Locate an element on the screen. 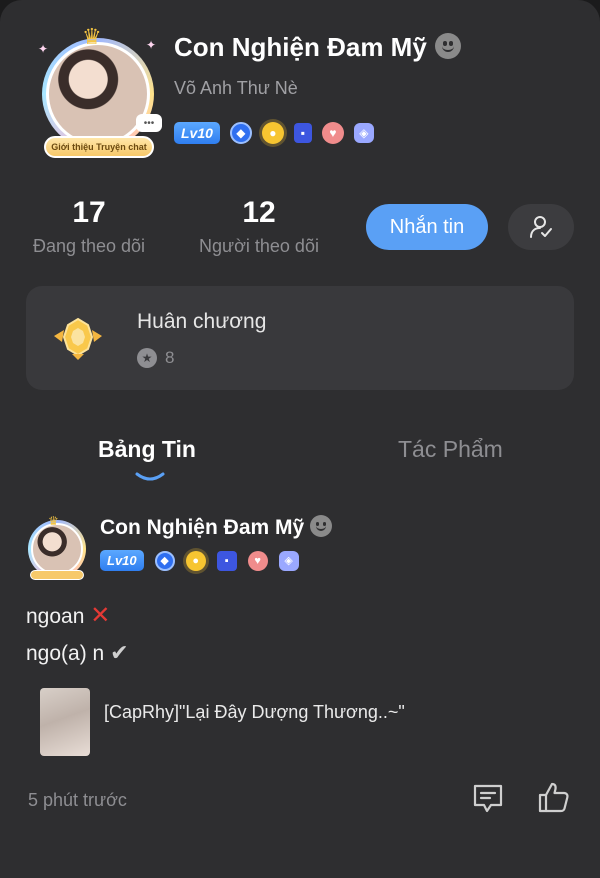  chat-bubble-icon: ••• is located at coordinates (149, 123).